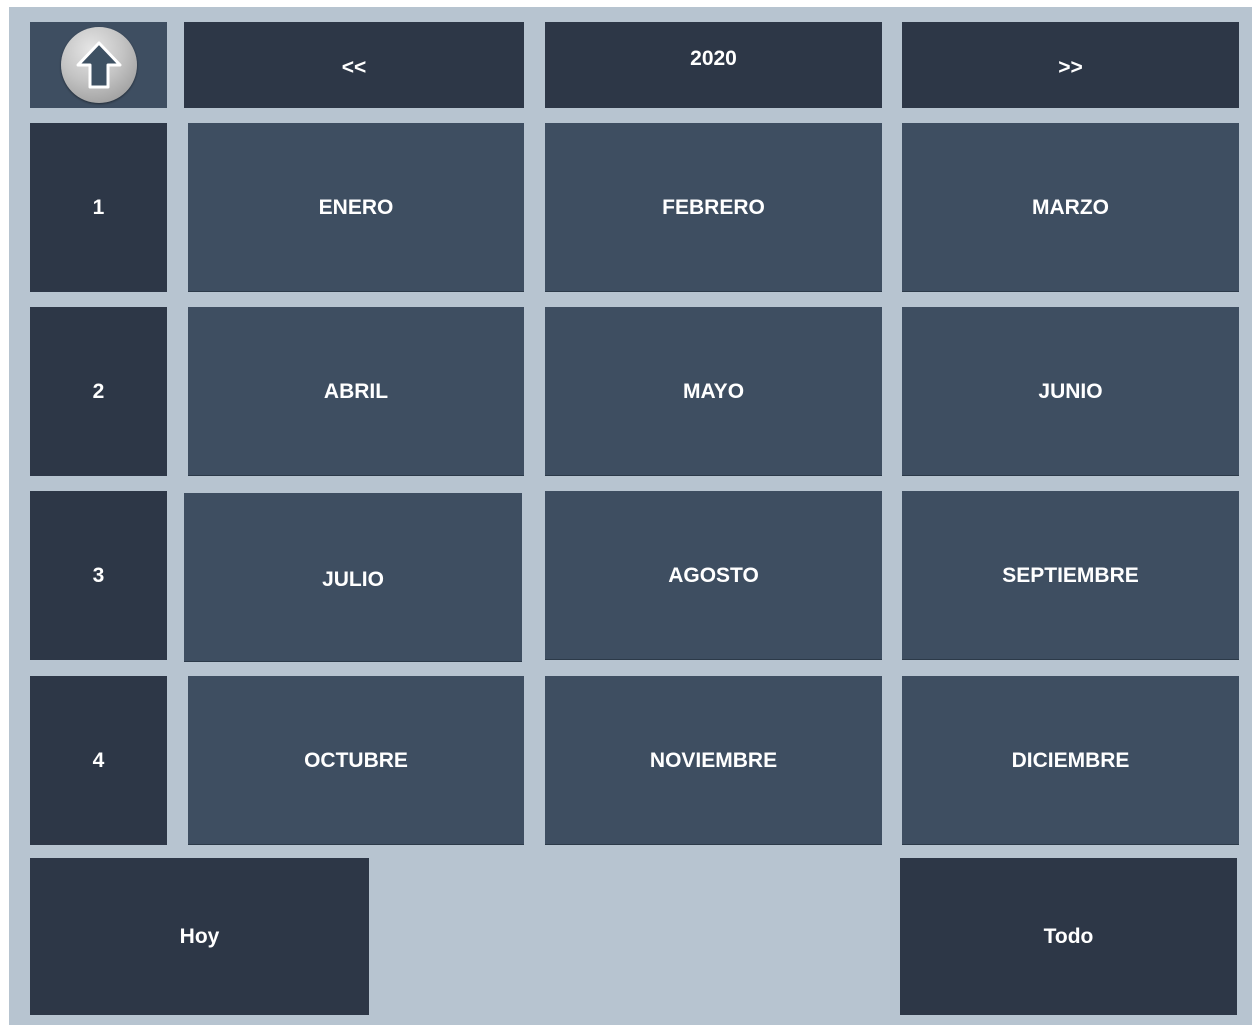 This screenshot has height=1027, width=1256. I want to click on month-button-mayo: MAYO, so click(713, 391).